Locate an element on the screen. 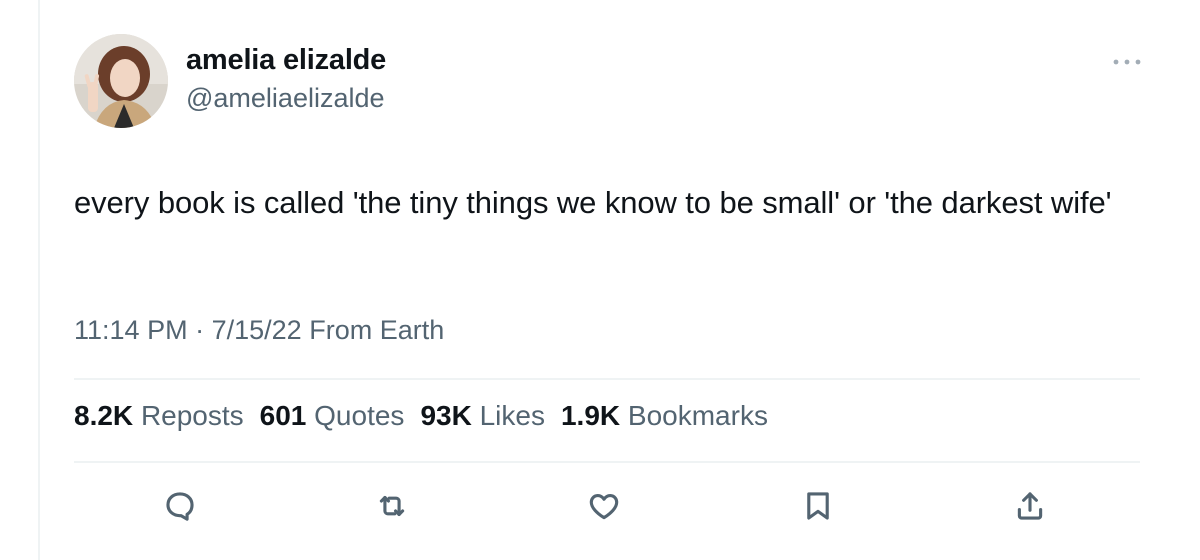  stat-label: Quotes is located at coordinates (359, 415).